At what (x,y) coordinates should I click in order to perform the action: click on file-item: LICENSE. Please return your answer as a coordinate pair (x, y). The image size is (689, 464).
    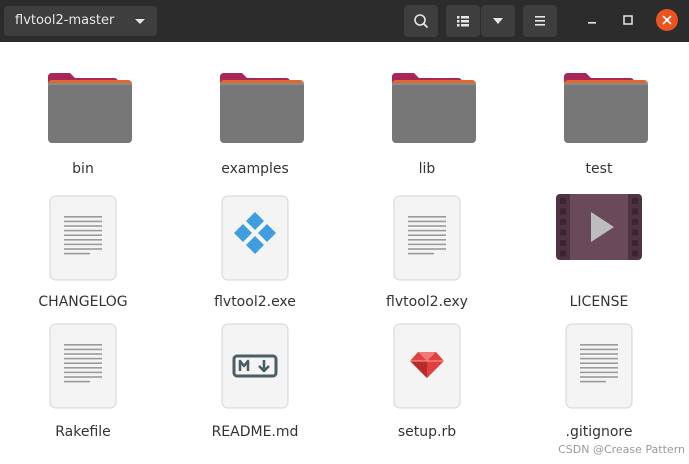
    Looking at the image, I should click on (599, 252).